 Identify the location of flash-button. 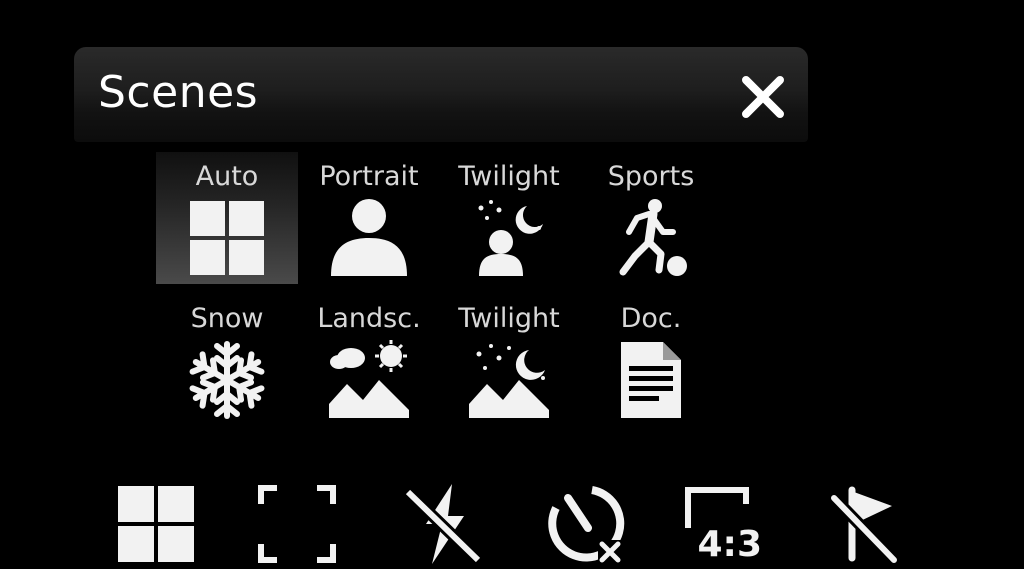
(442, 524).